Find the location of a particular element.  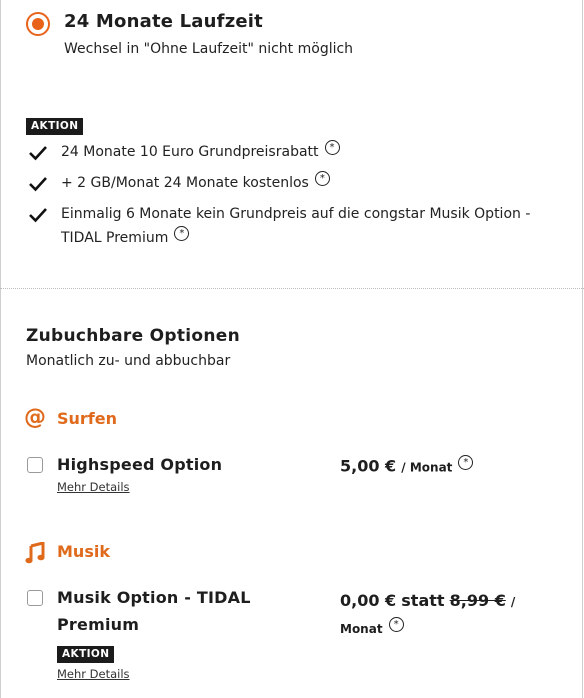

option-price: 0,00 € statt 8,99 € / Monat * is located at coordinates (445, 615).